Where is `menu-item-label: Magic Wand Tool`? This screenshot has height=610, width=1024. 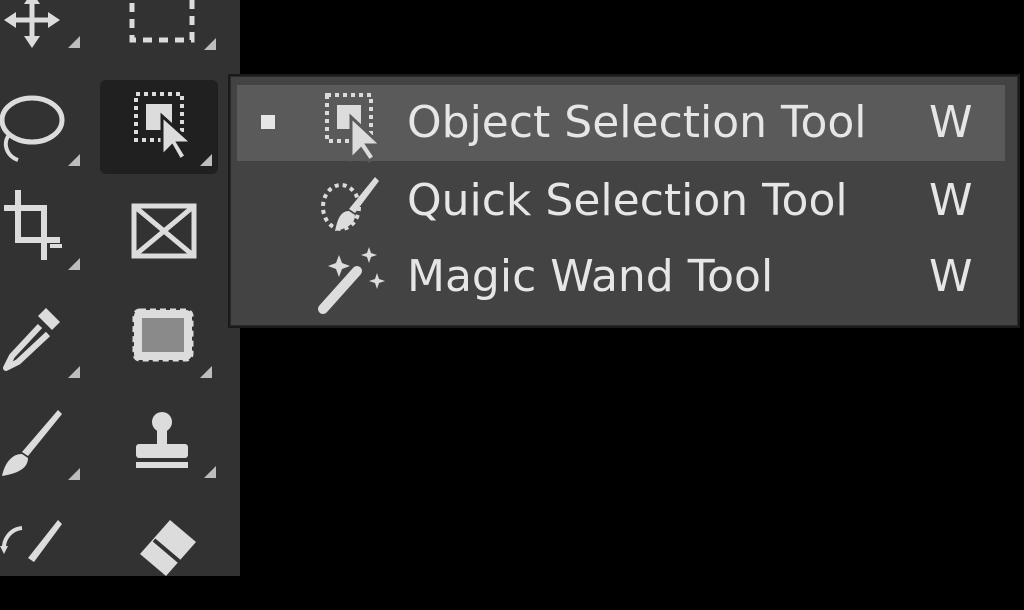 menu-item-label: Magic Wand Tool is located at coordinates (590, 276).